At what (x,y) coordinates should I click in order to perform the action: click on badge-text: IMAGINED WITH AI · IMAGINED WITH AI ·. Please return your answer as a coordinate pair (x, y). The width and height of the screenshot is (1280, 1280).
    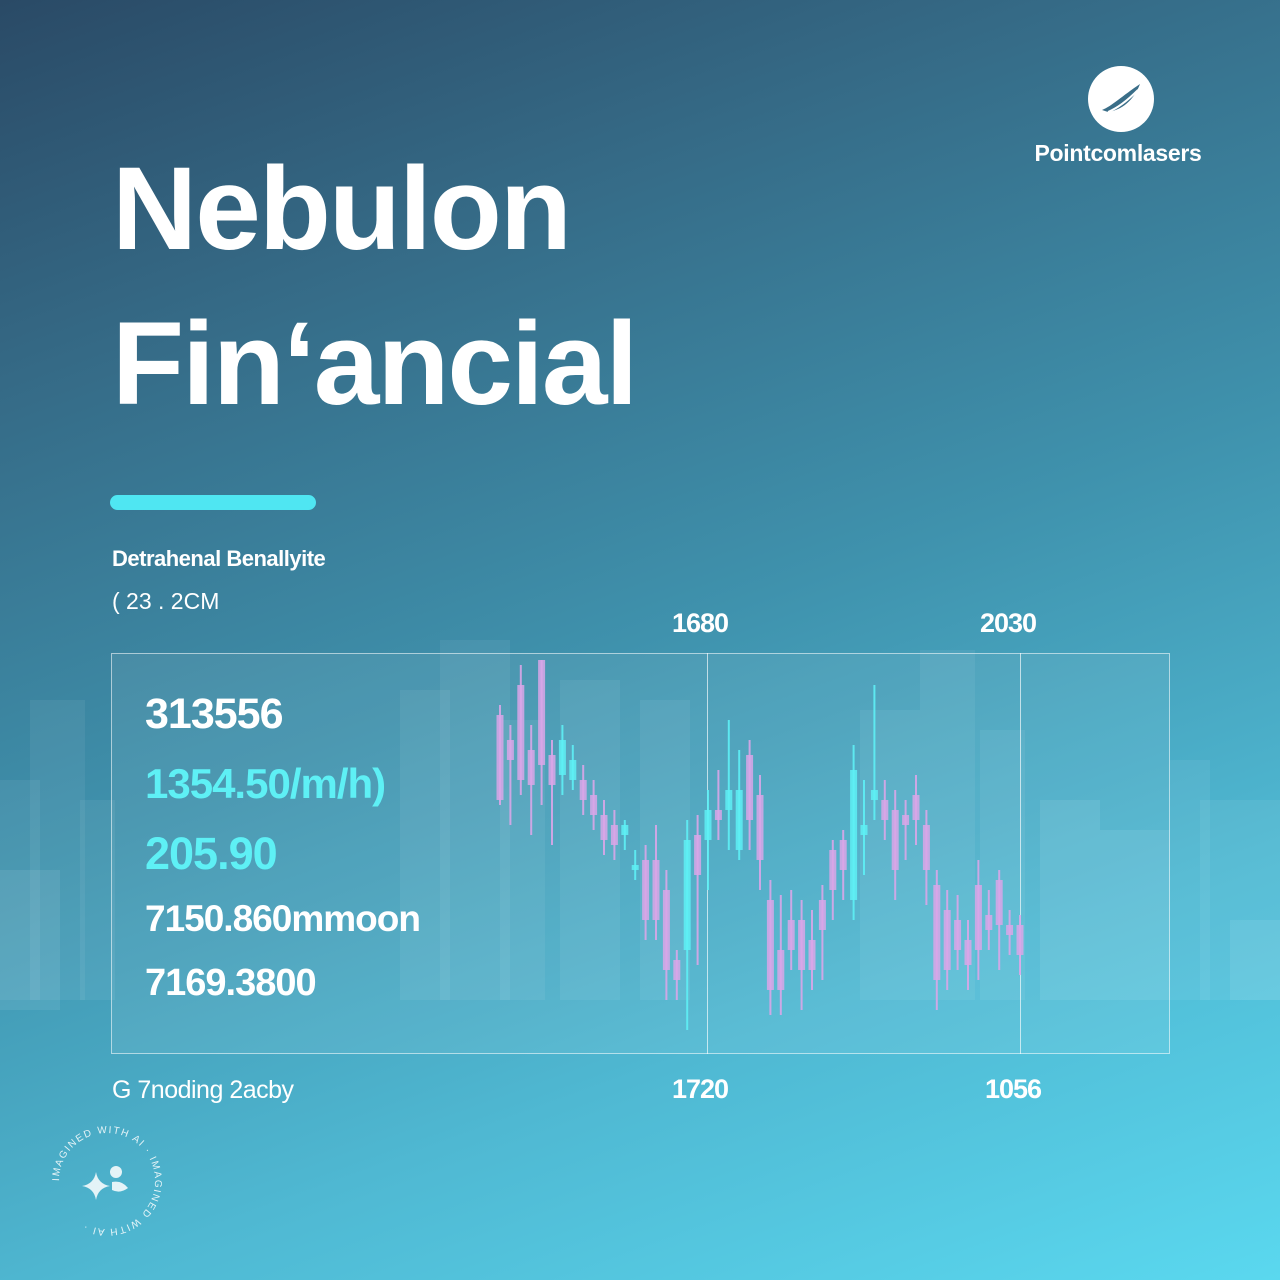
    Looking at the image, I should click on (106, 1181).